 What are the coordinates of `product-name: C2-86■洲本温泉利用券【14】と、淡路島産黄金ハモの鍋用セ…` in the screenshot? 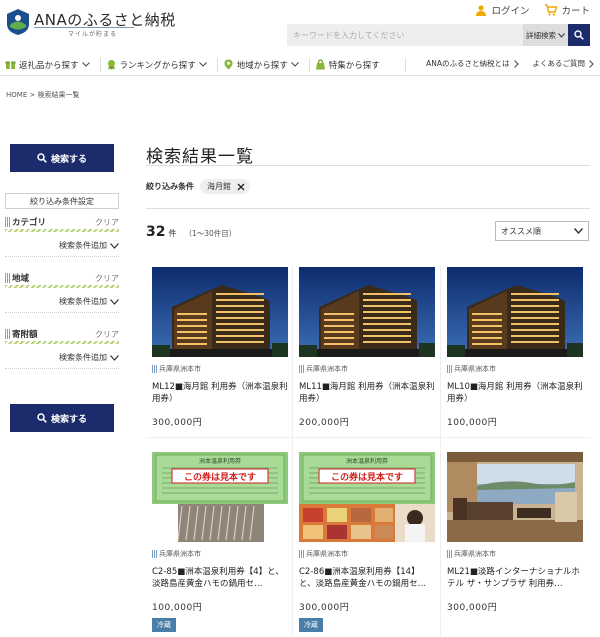 It's located at (367, 578).